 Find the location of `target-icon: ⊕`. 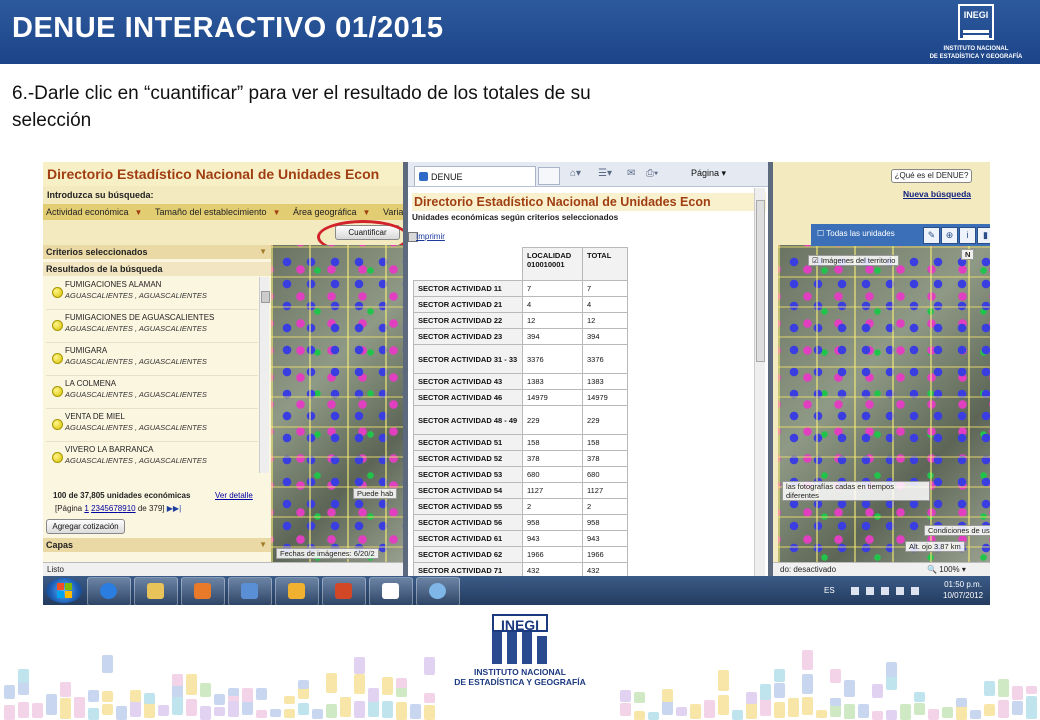

target-icon: ⊕ is located at coordinates (949, 235).